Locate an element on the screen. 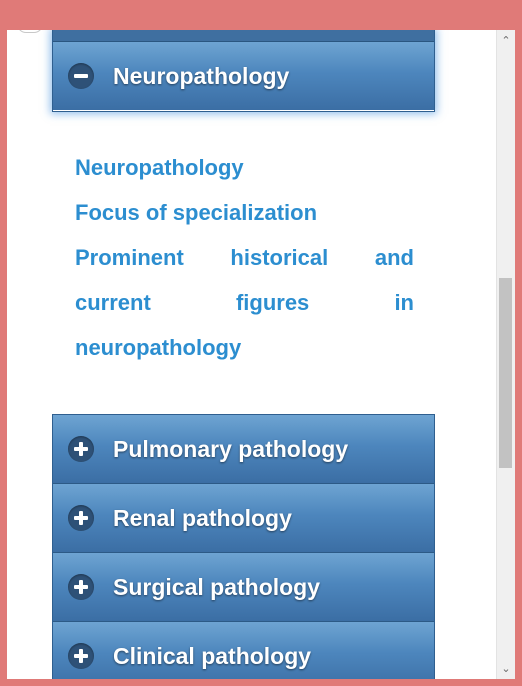  accordion-header-label: Neuropathology is located at coordinates (201, 75).